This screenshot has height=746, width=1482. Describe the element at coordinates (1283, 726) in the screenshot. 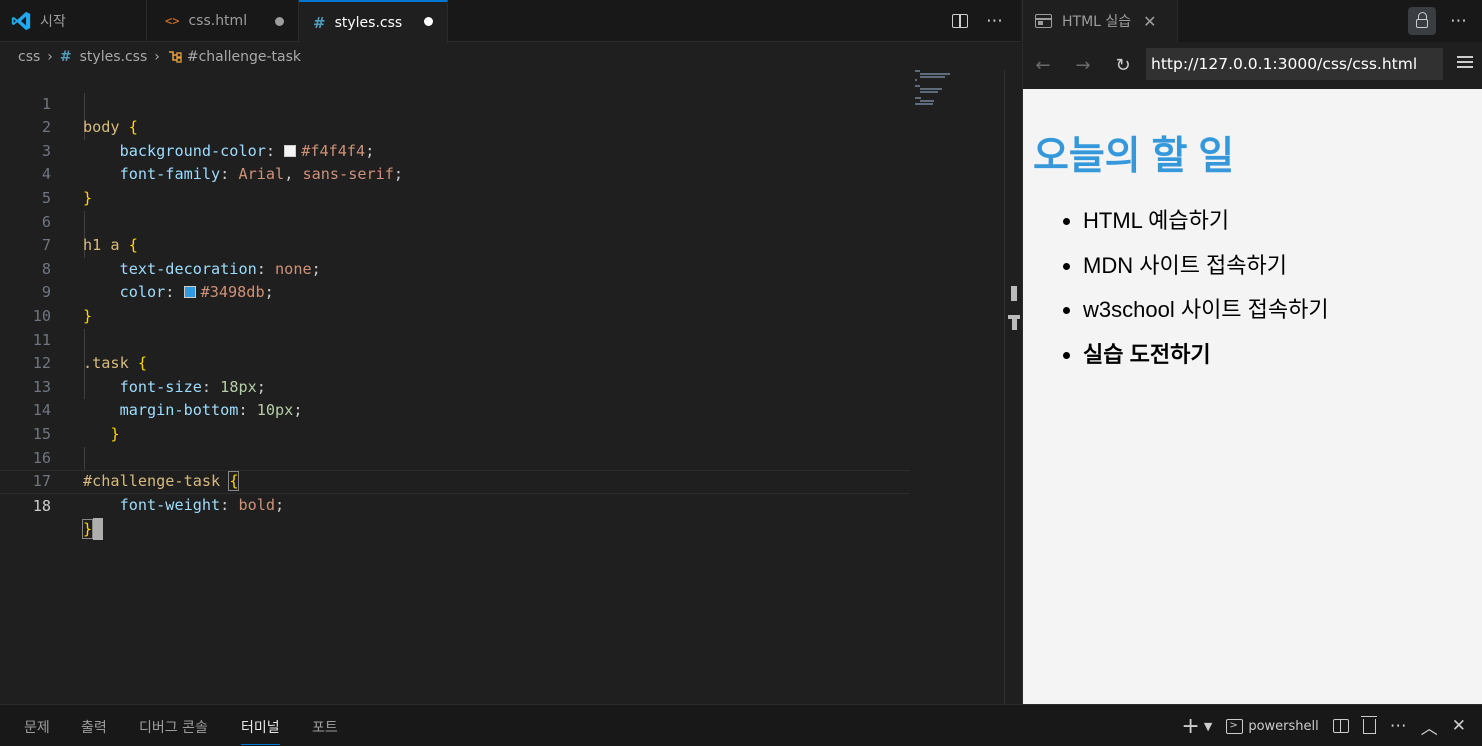

I see `terminal-name: powershell` at that location.